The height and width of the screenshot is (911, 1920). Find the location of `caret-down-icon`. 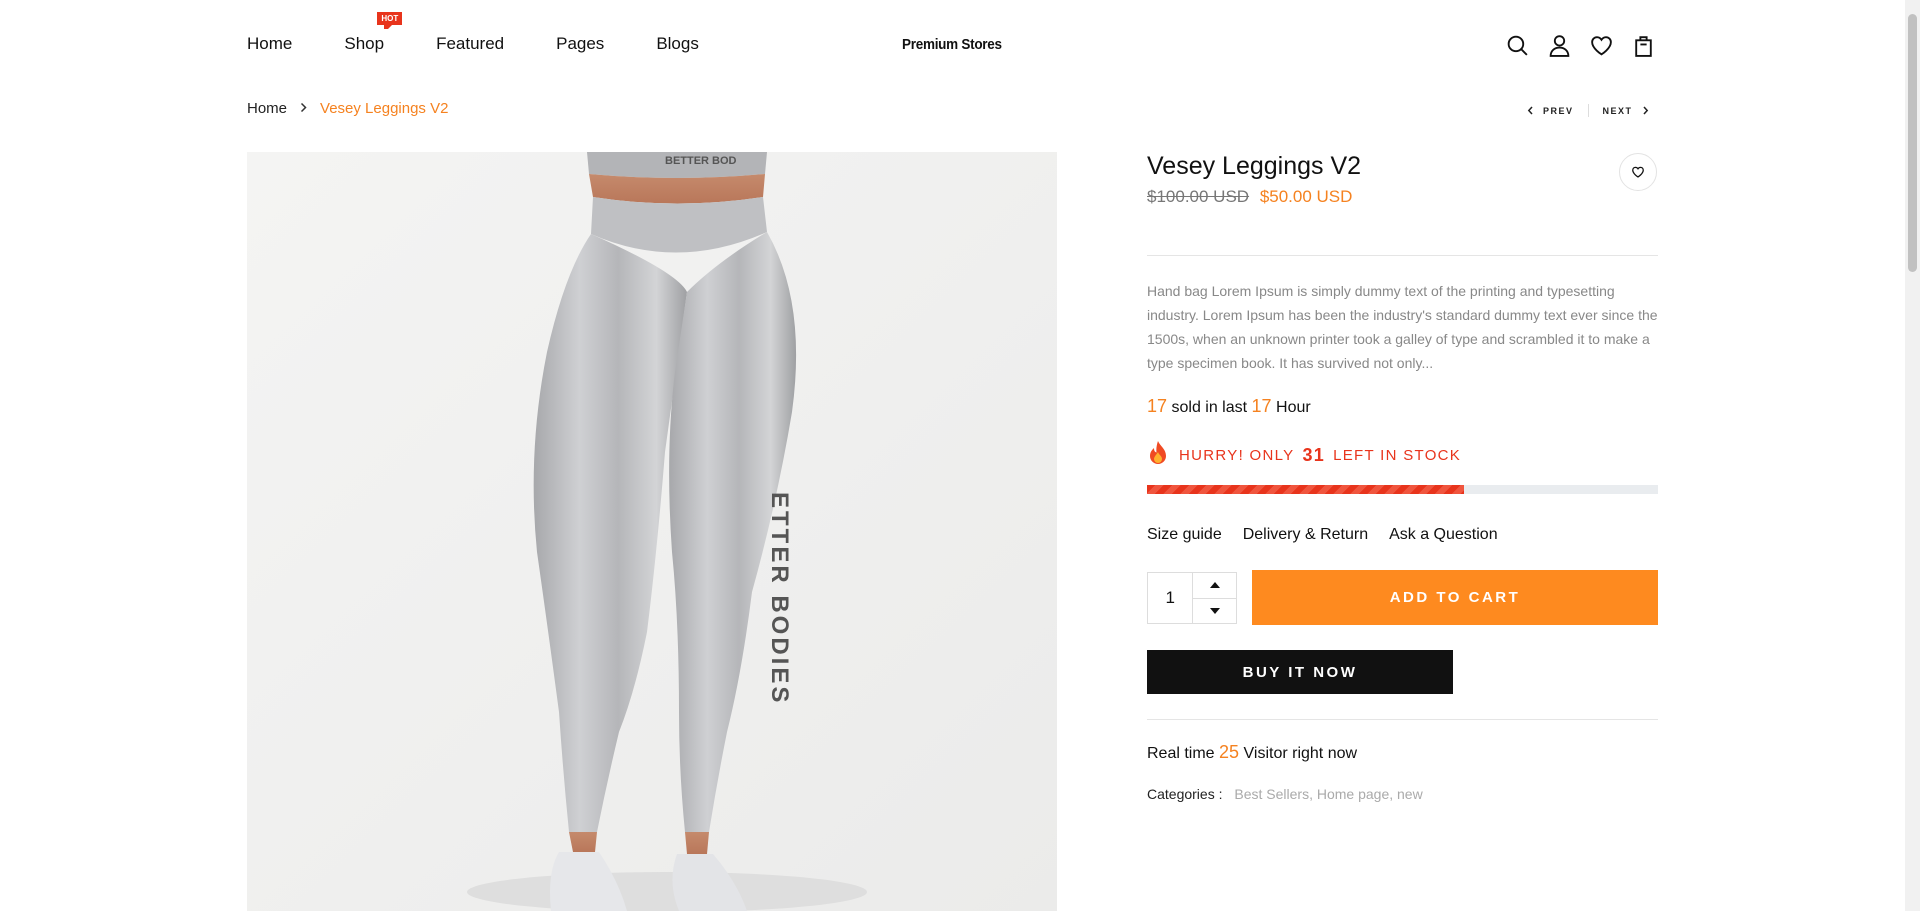

caret-down-icon is located at coordinates (1214, 610).